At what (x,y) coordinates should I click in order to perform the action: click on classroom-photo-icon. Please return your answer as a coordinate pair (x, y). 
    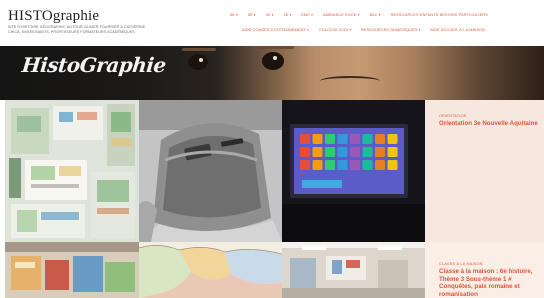
    Looking at the image, I should click on (72, 270).